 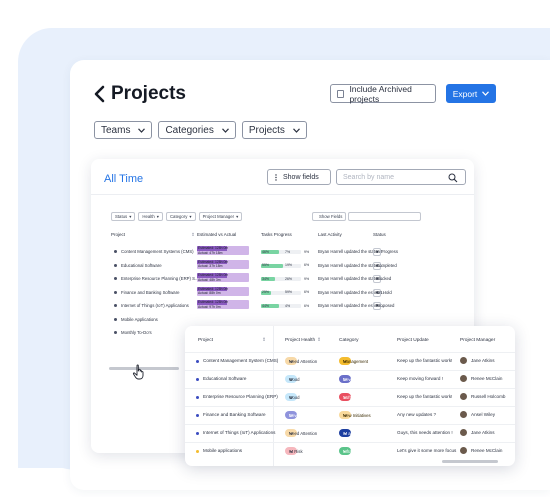 I want to click on hand-pointer-icon, so click(x=138, y=372).